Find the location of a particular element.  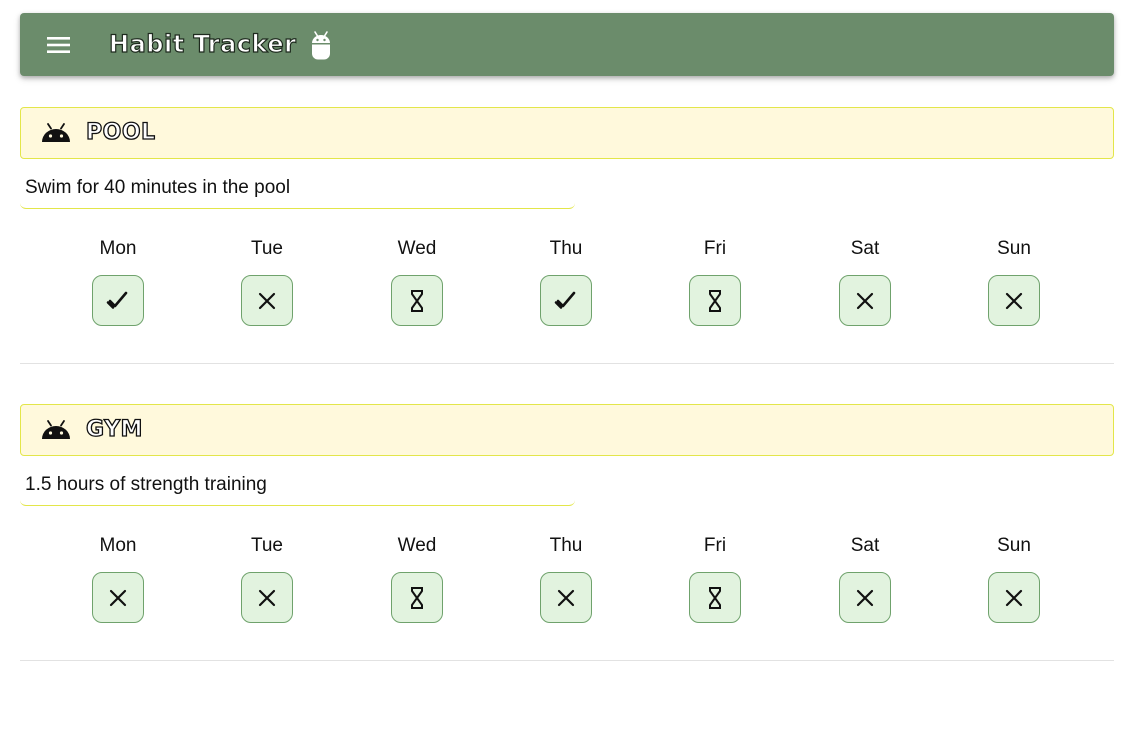

habit-name: GYM is located at coordinates (114, 429).